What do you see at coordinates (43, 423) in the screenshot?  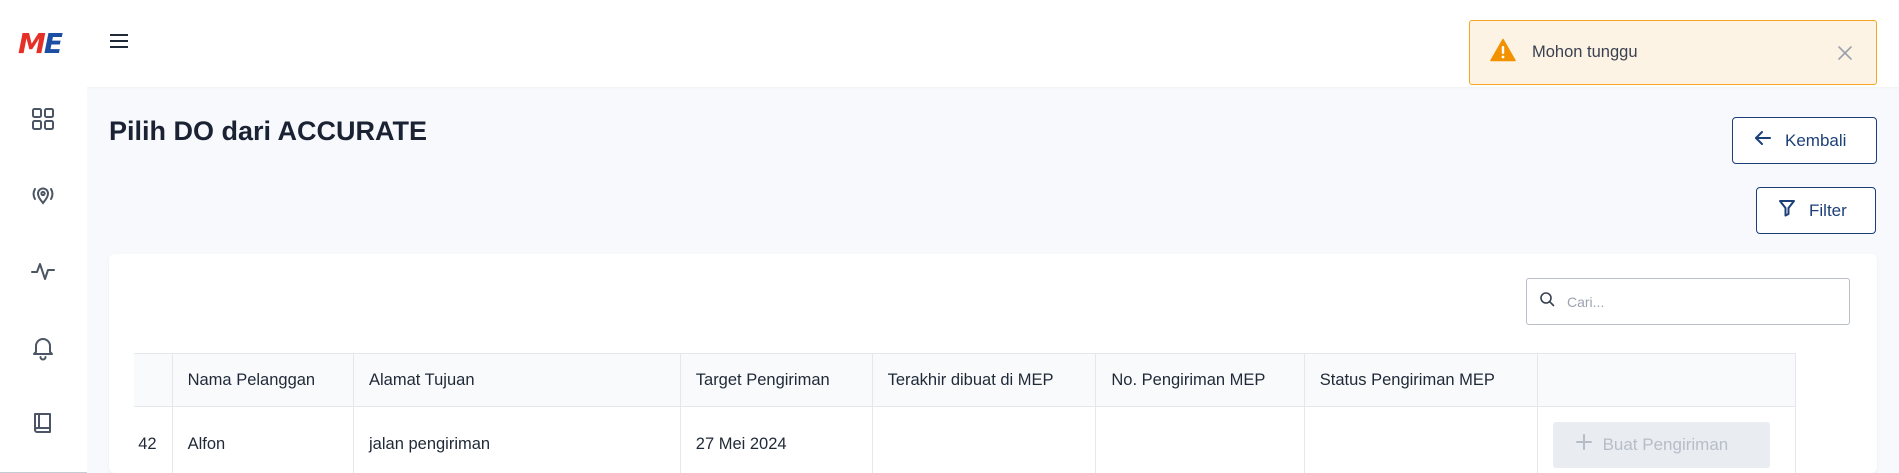 I see `book-icon` at bounding box center [43, 423].